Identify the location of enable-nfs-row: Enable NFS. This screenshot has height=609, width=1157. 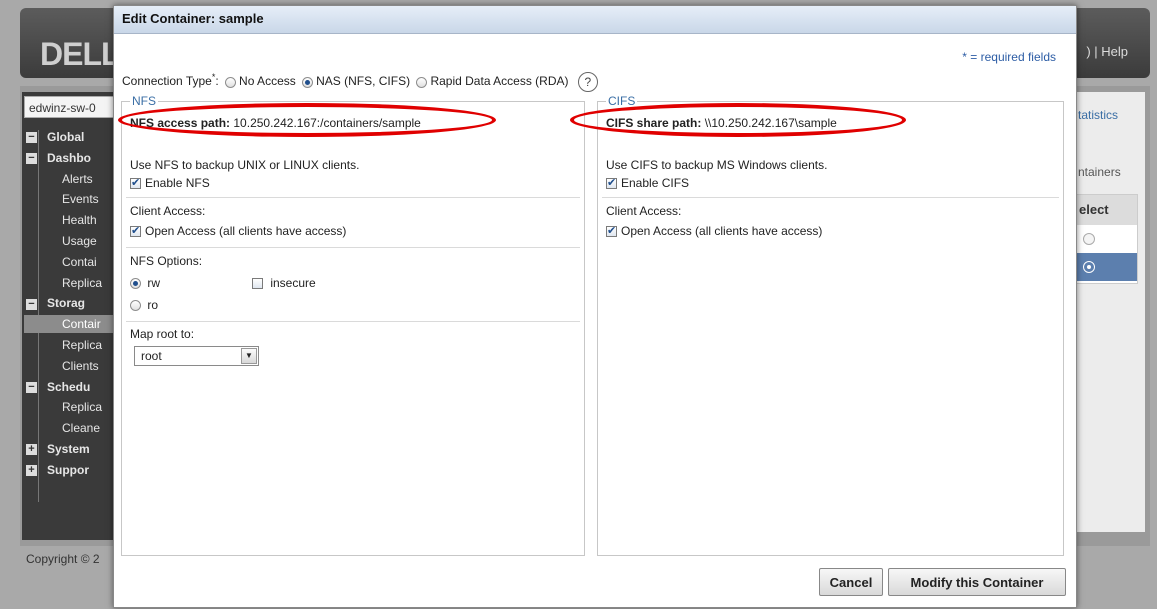
(170, 183).